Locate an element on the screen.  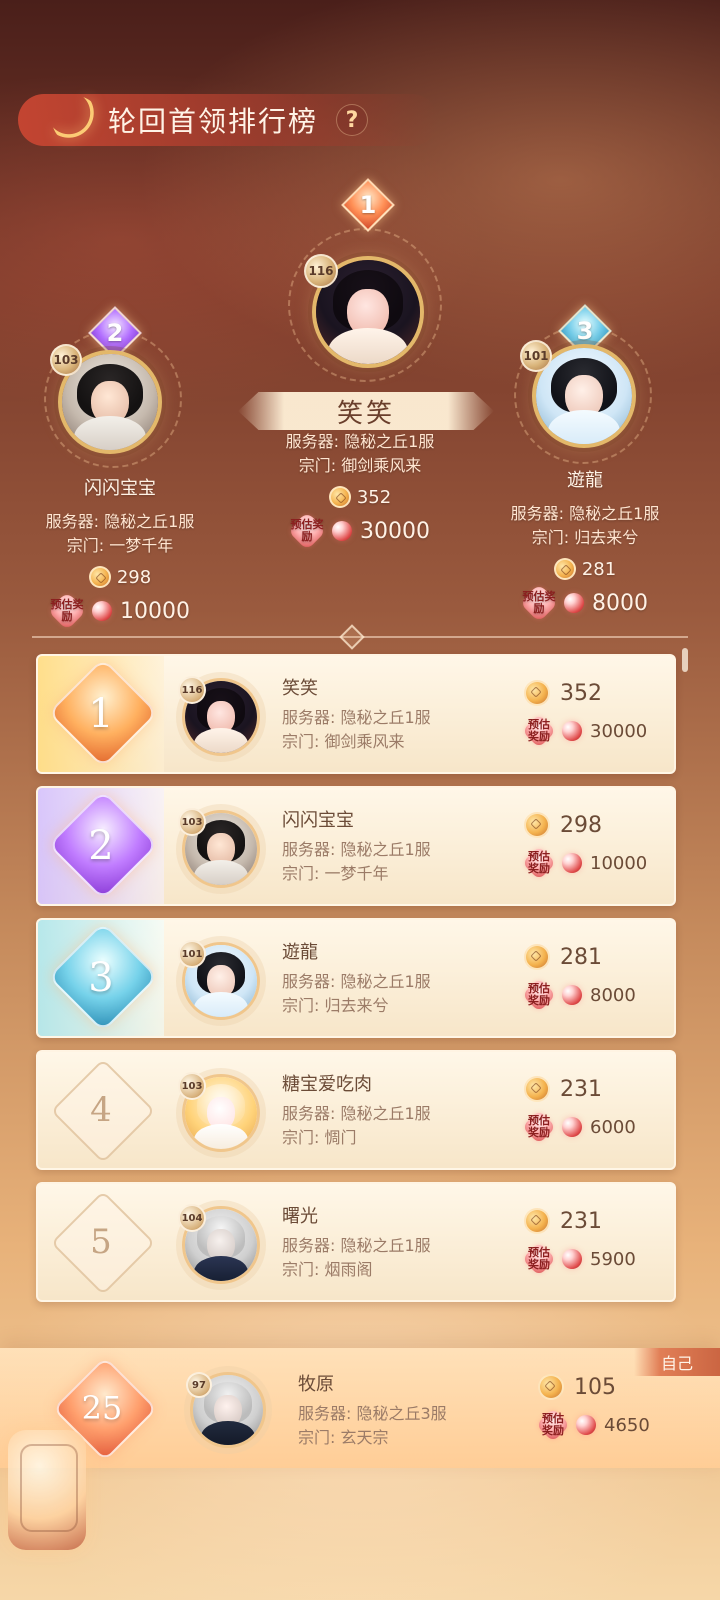
rank-third: 3 is located at coordinates (585, 331).